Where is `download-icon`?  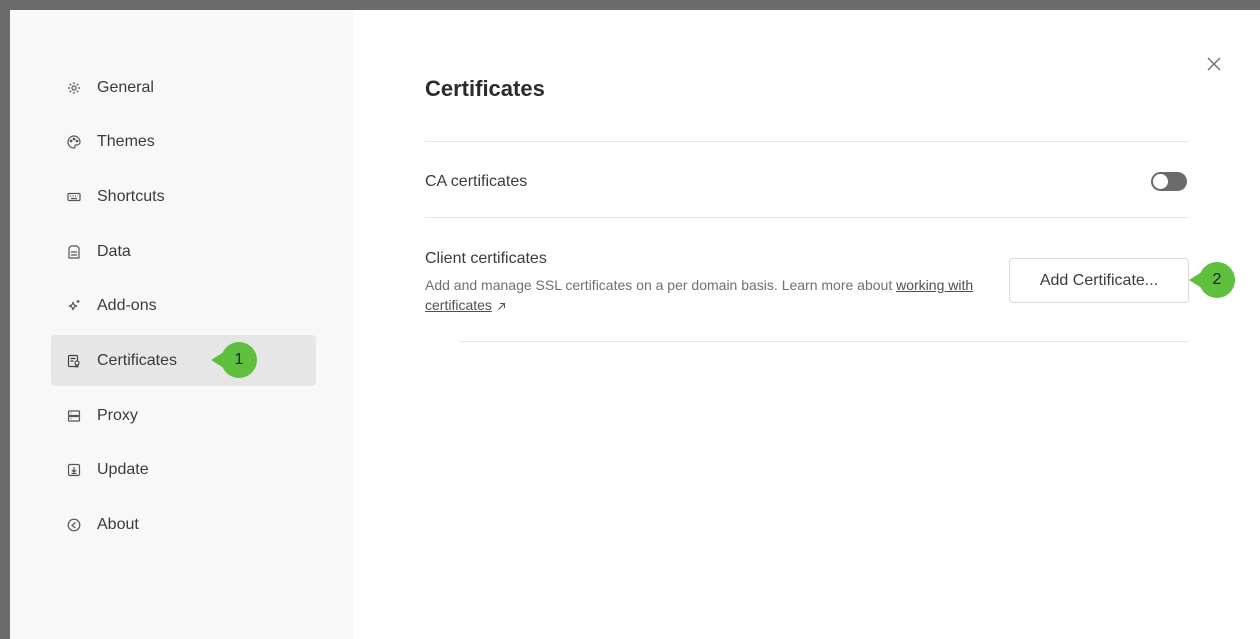
download-icon is located at coordinates (74, 470).